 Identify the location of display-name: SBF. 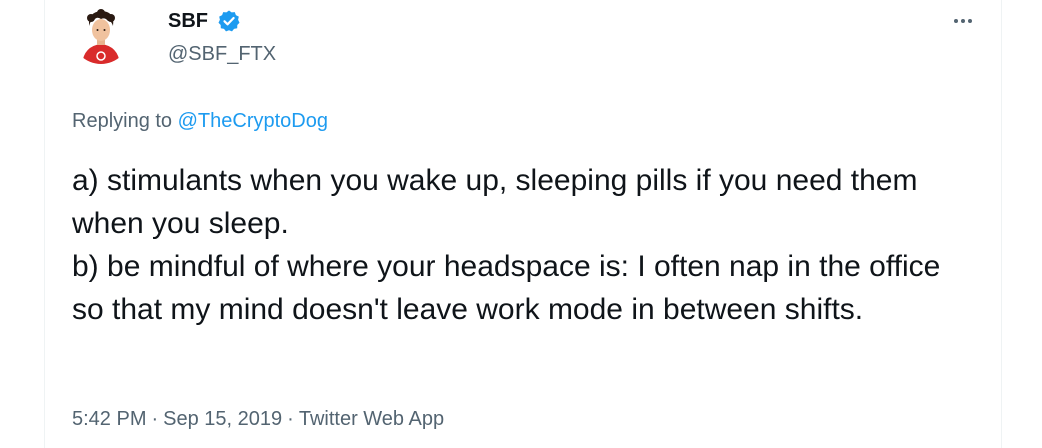
(188, 21).